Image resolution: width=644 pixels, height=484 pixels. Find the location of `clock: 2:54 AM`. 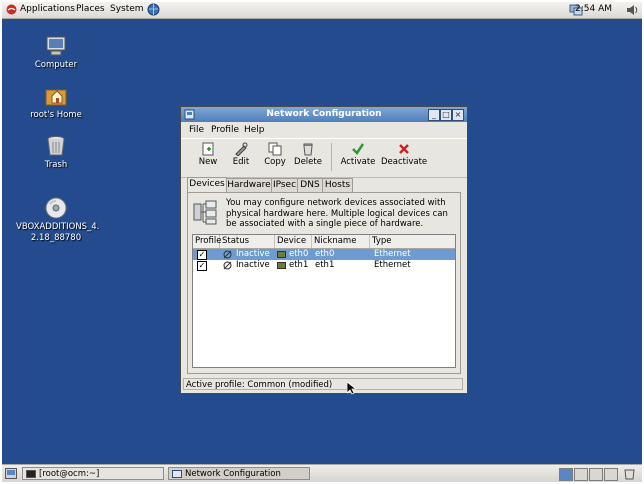

clock: 2:54 AM is located at coordinates (593, 9).